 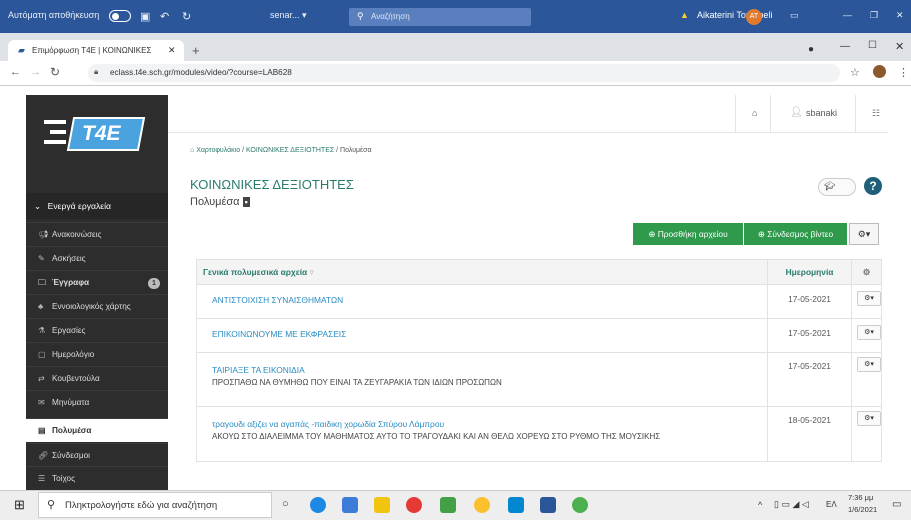 What do you see at coordinates (69, 258) in the screenshot?
I see `sidebar-item-label: Ασκήσεις` at bounding box center [69, 258].